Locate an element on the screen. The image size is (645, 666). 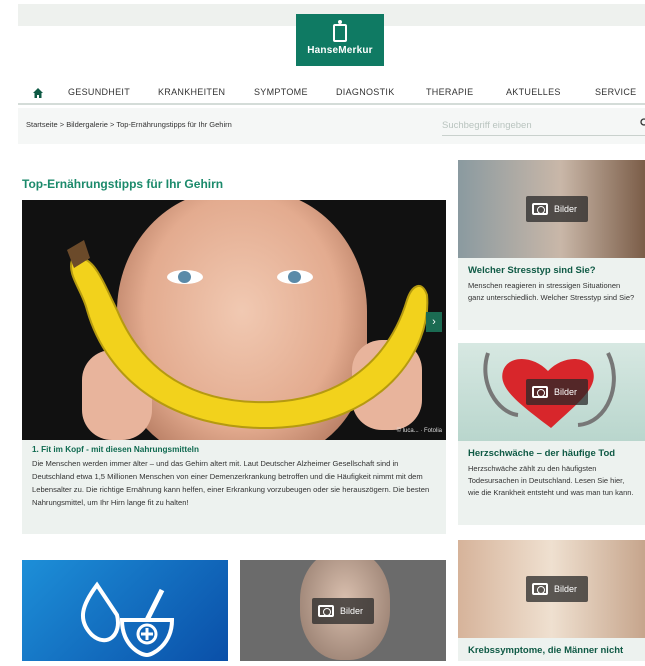
card-image-heart: Bilder is located at coordinates (551, 392).